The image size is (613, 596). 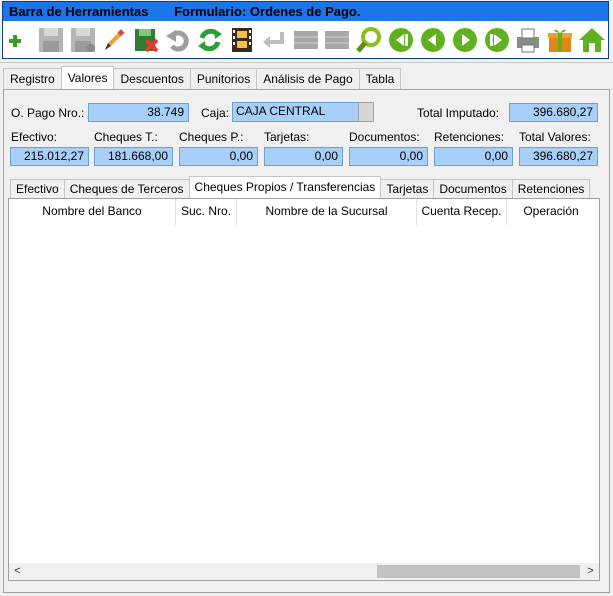 I want to click on film-icon, so click(x=241, y=39).